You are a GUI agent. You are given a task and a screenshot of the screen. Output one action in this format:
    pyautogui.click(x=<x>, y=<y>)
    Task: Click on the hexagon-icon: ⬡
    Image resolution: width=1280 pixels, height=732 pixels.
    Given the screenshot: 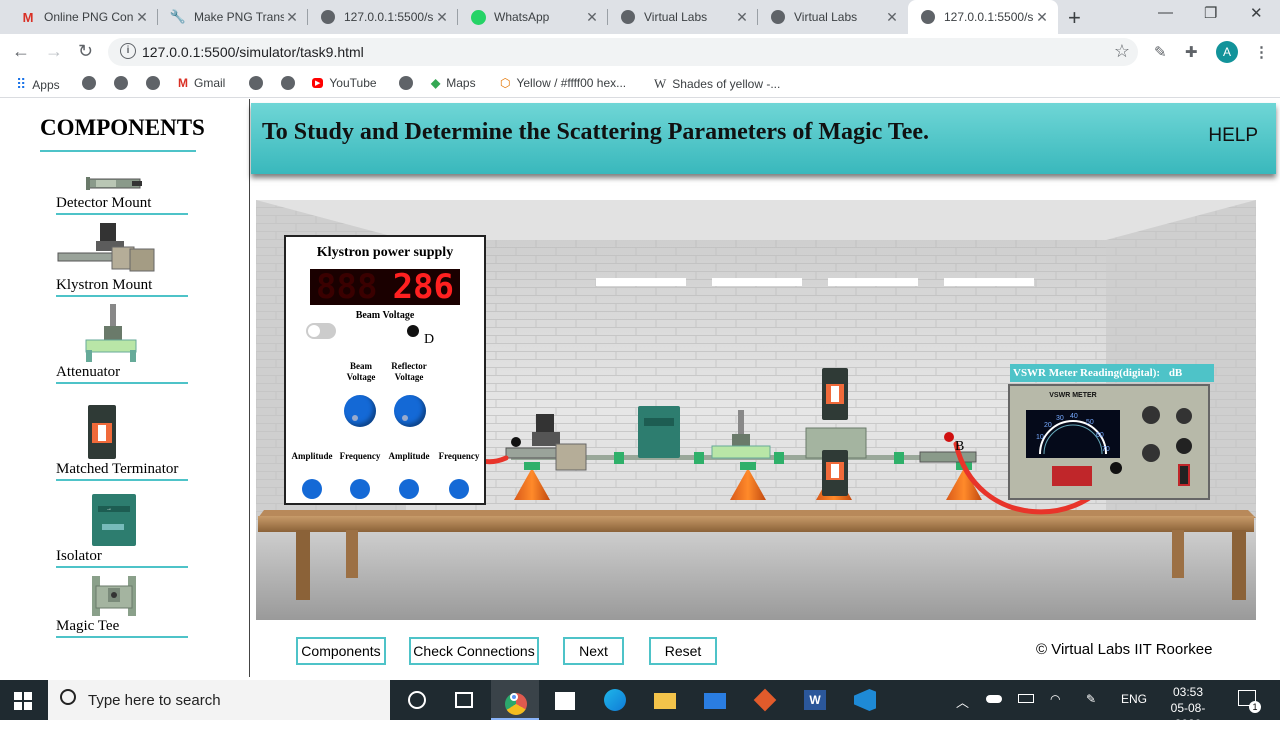 What is the action you would take?
    pyautogui.click(x=505, y=83)
    